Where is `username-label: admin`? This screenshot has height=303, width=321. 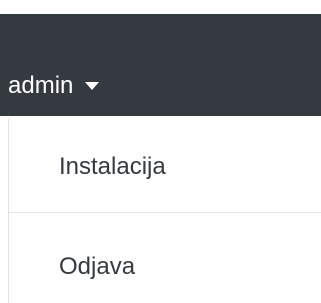 username-label: admin is located at coordinates (41, 85).